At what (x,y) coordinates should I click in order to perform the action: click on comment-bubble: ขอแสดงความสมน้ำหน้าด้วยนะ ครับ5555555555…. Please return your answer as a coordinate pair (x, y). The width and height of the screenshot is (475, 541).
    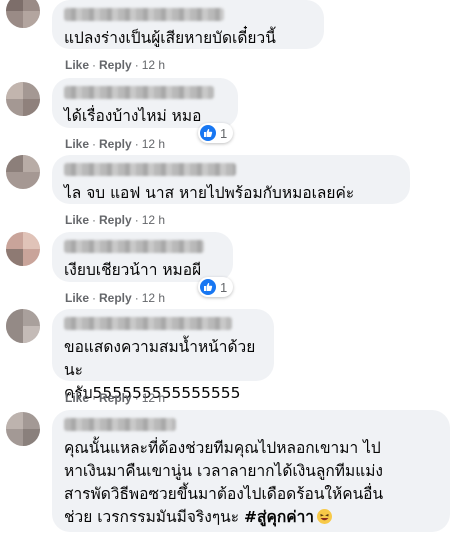
    Looking at the image, I should click on (163, 355).